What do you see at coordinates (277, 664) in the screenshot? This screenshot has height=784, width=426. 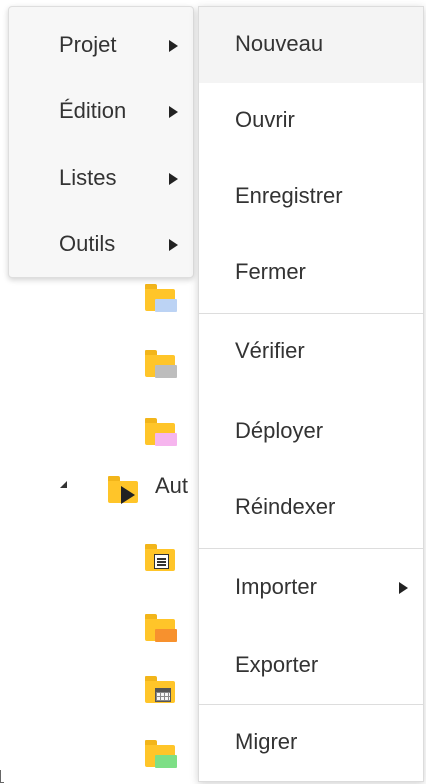 I see `submenu-item-label: Exporter` at bounding box center [277, 664].